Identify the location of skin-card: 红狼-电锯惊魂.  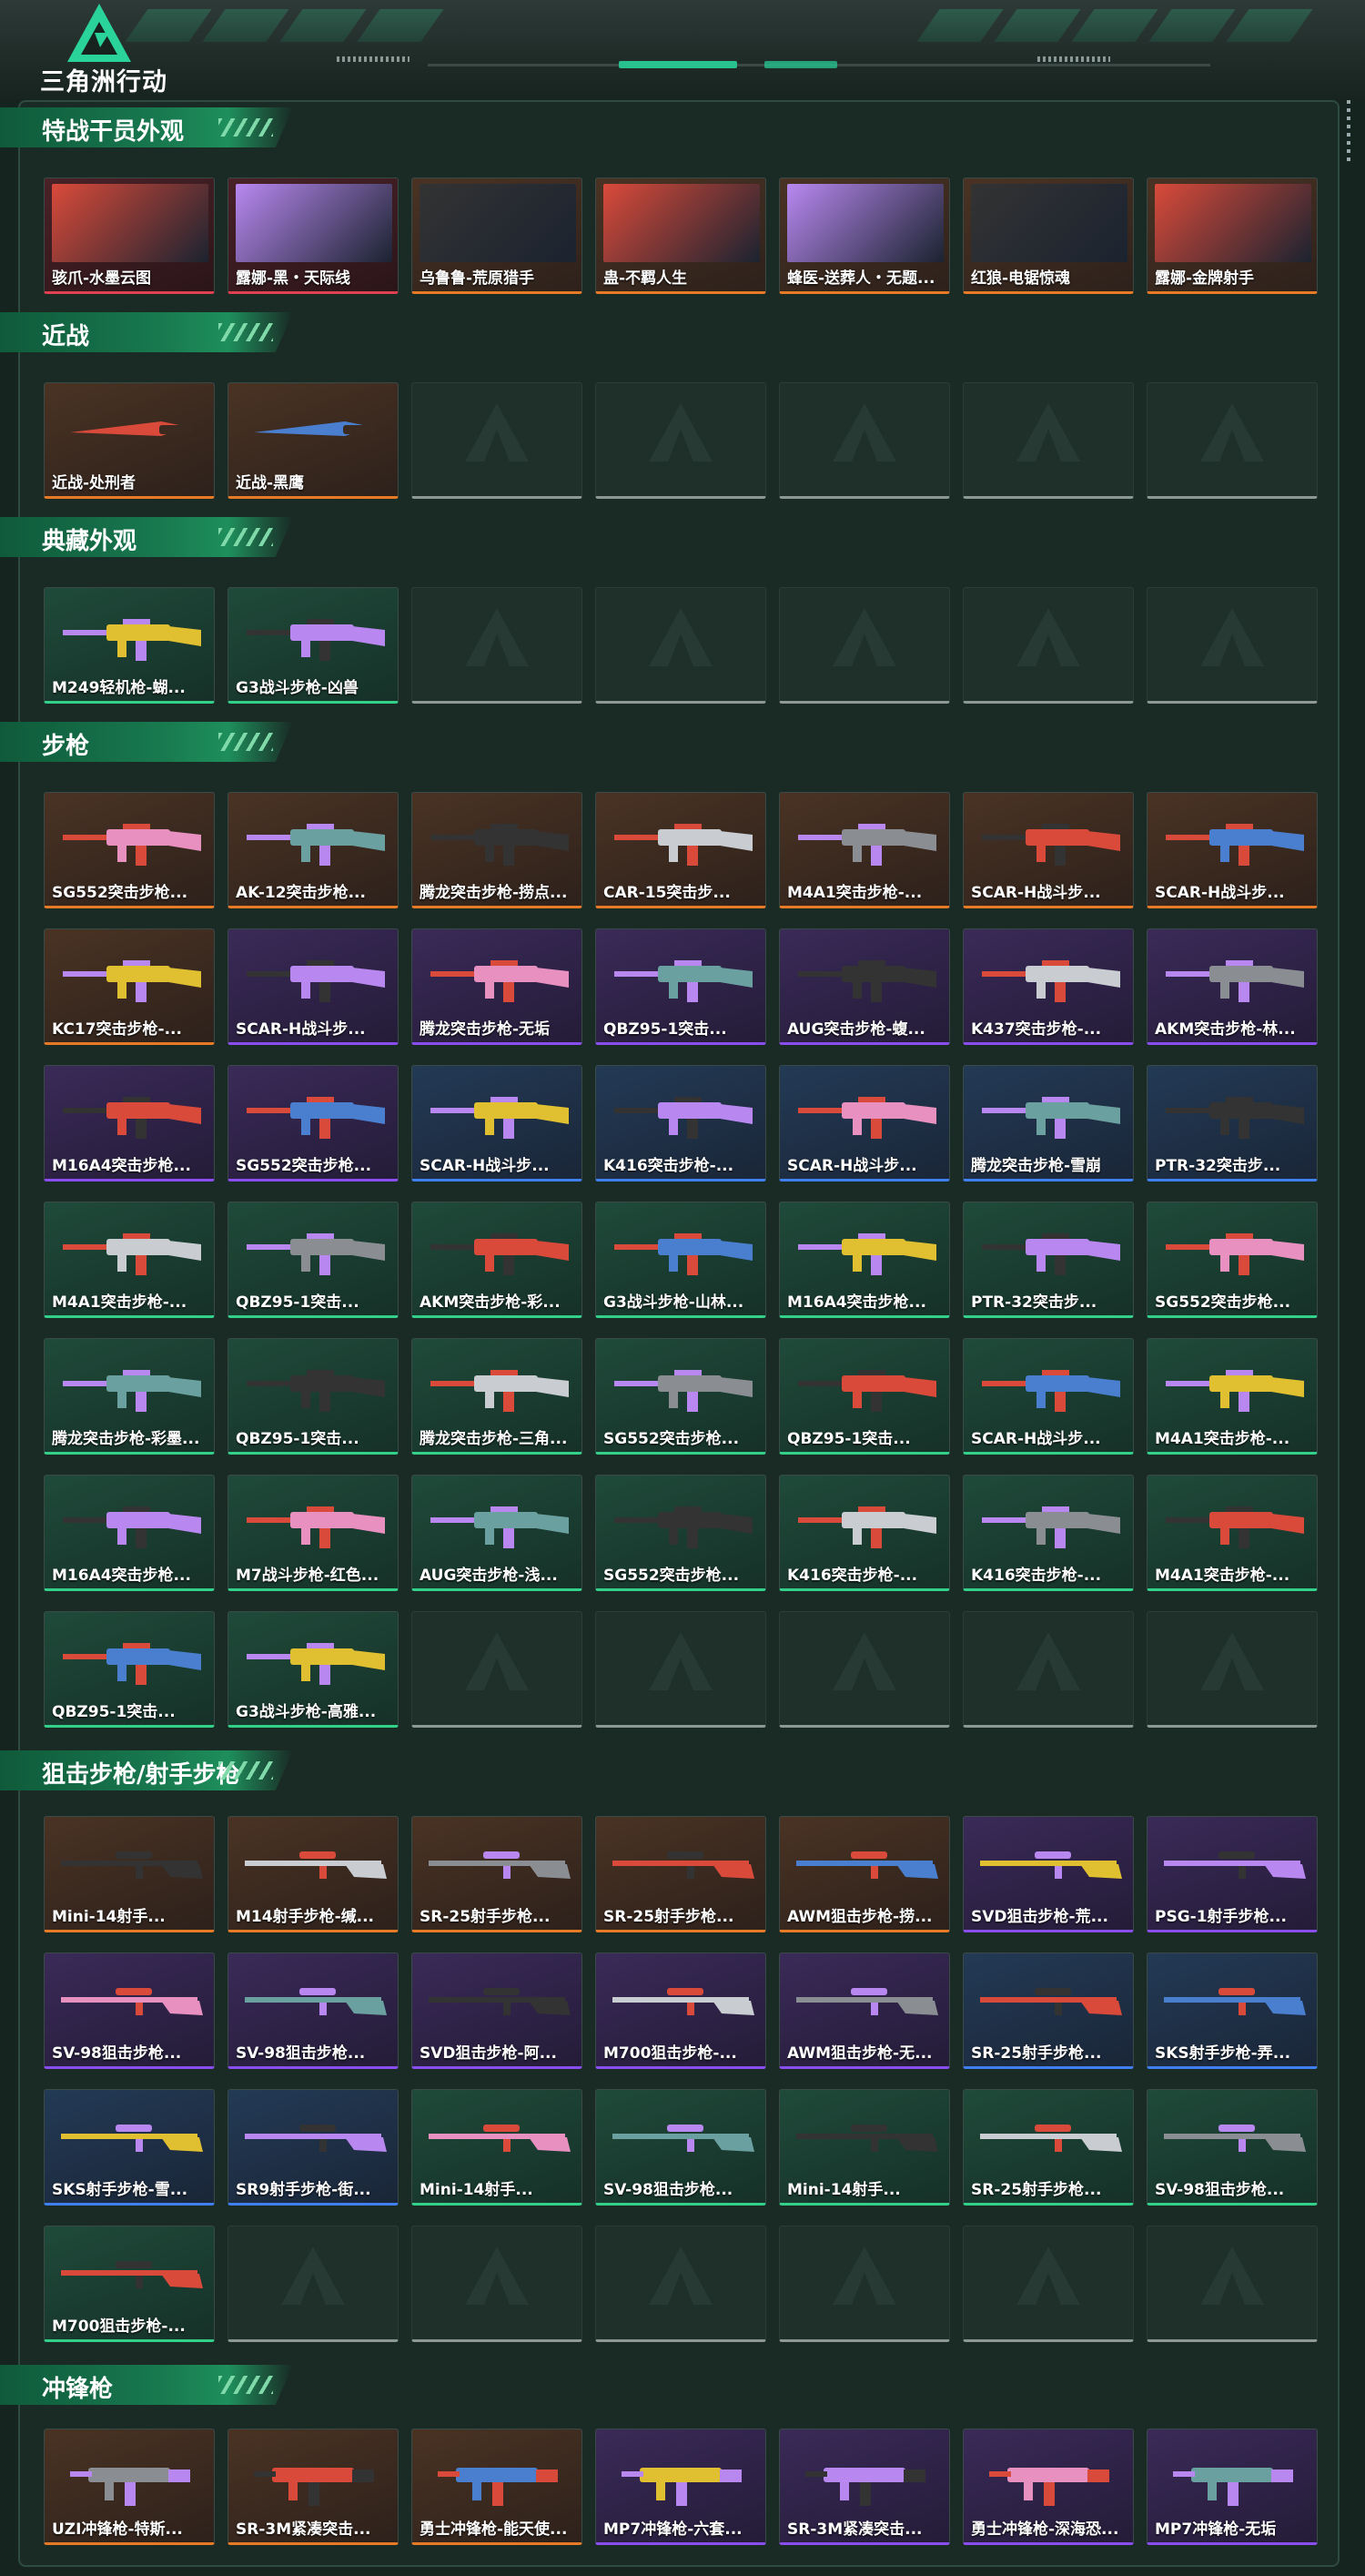
(1048, 235).